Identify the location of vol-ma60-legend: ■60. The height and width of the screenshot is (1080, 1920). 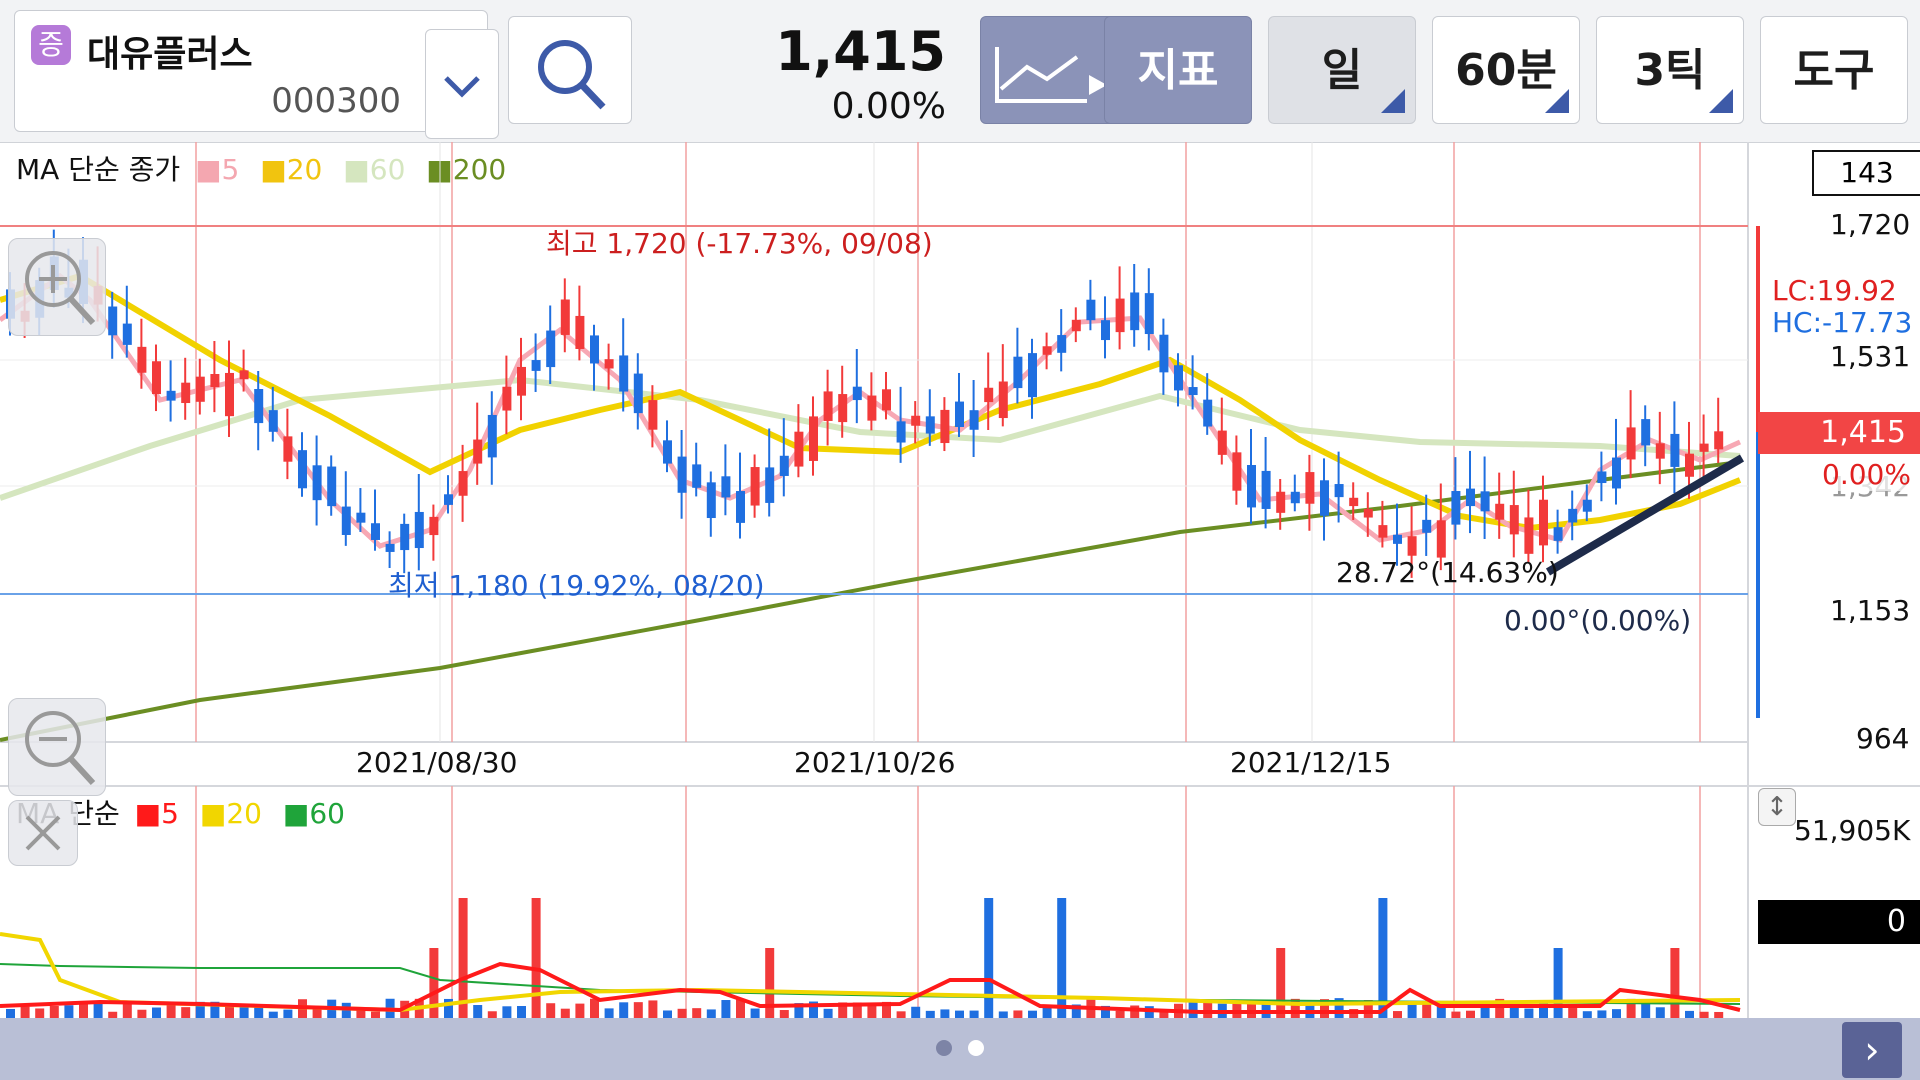
(313, 813).